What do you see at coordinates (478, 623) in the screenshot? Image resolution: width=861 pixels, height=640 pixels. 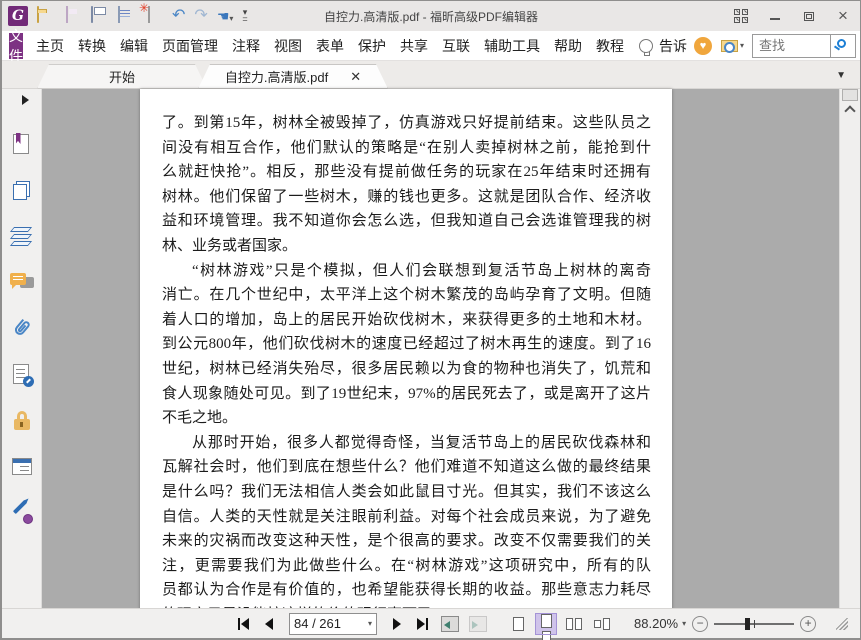 I see `next-view-button` at bounding box center [478, 623].